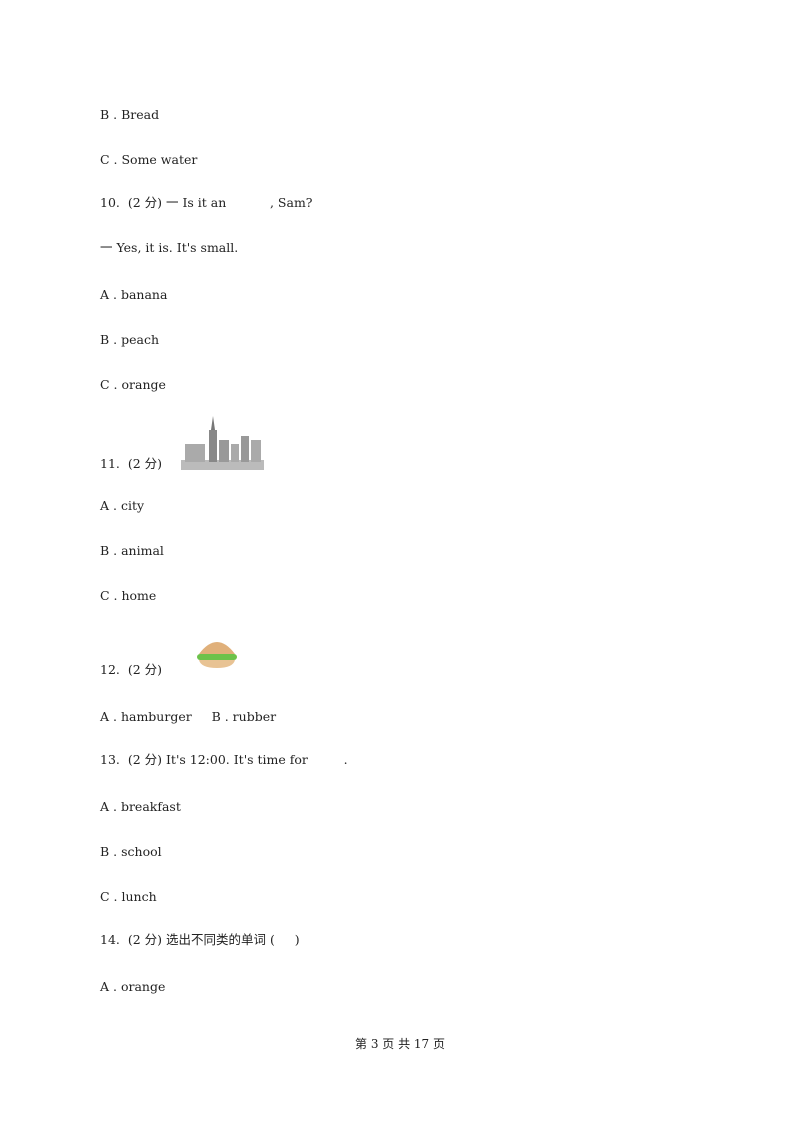  Describe the element at coordinates (133, 986) in the screenshot. I see `option-a-orange: A . orange` at that location.